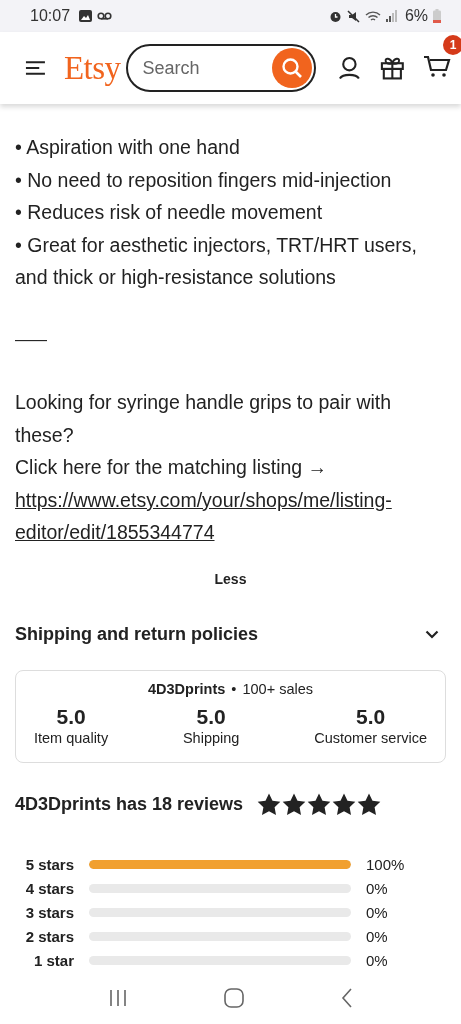  What do you see at coordinates (385, 864) in the screenshot?
I see `rating-percent: 100%` at bounding box center [385, 864].